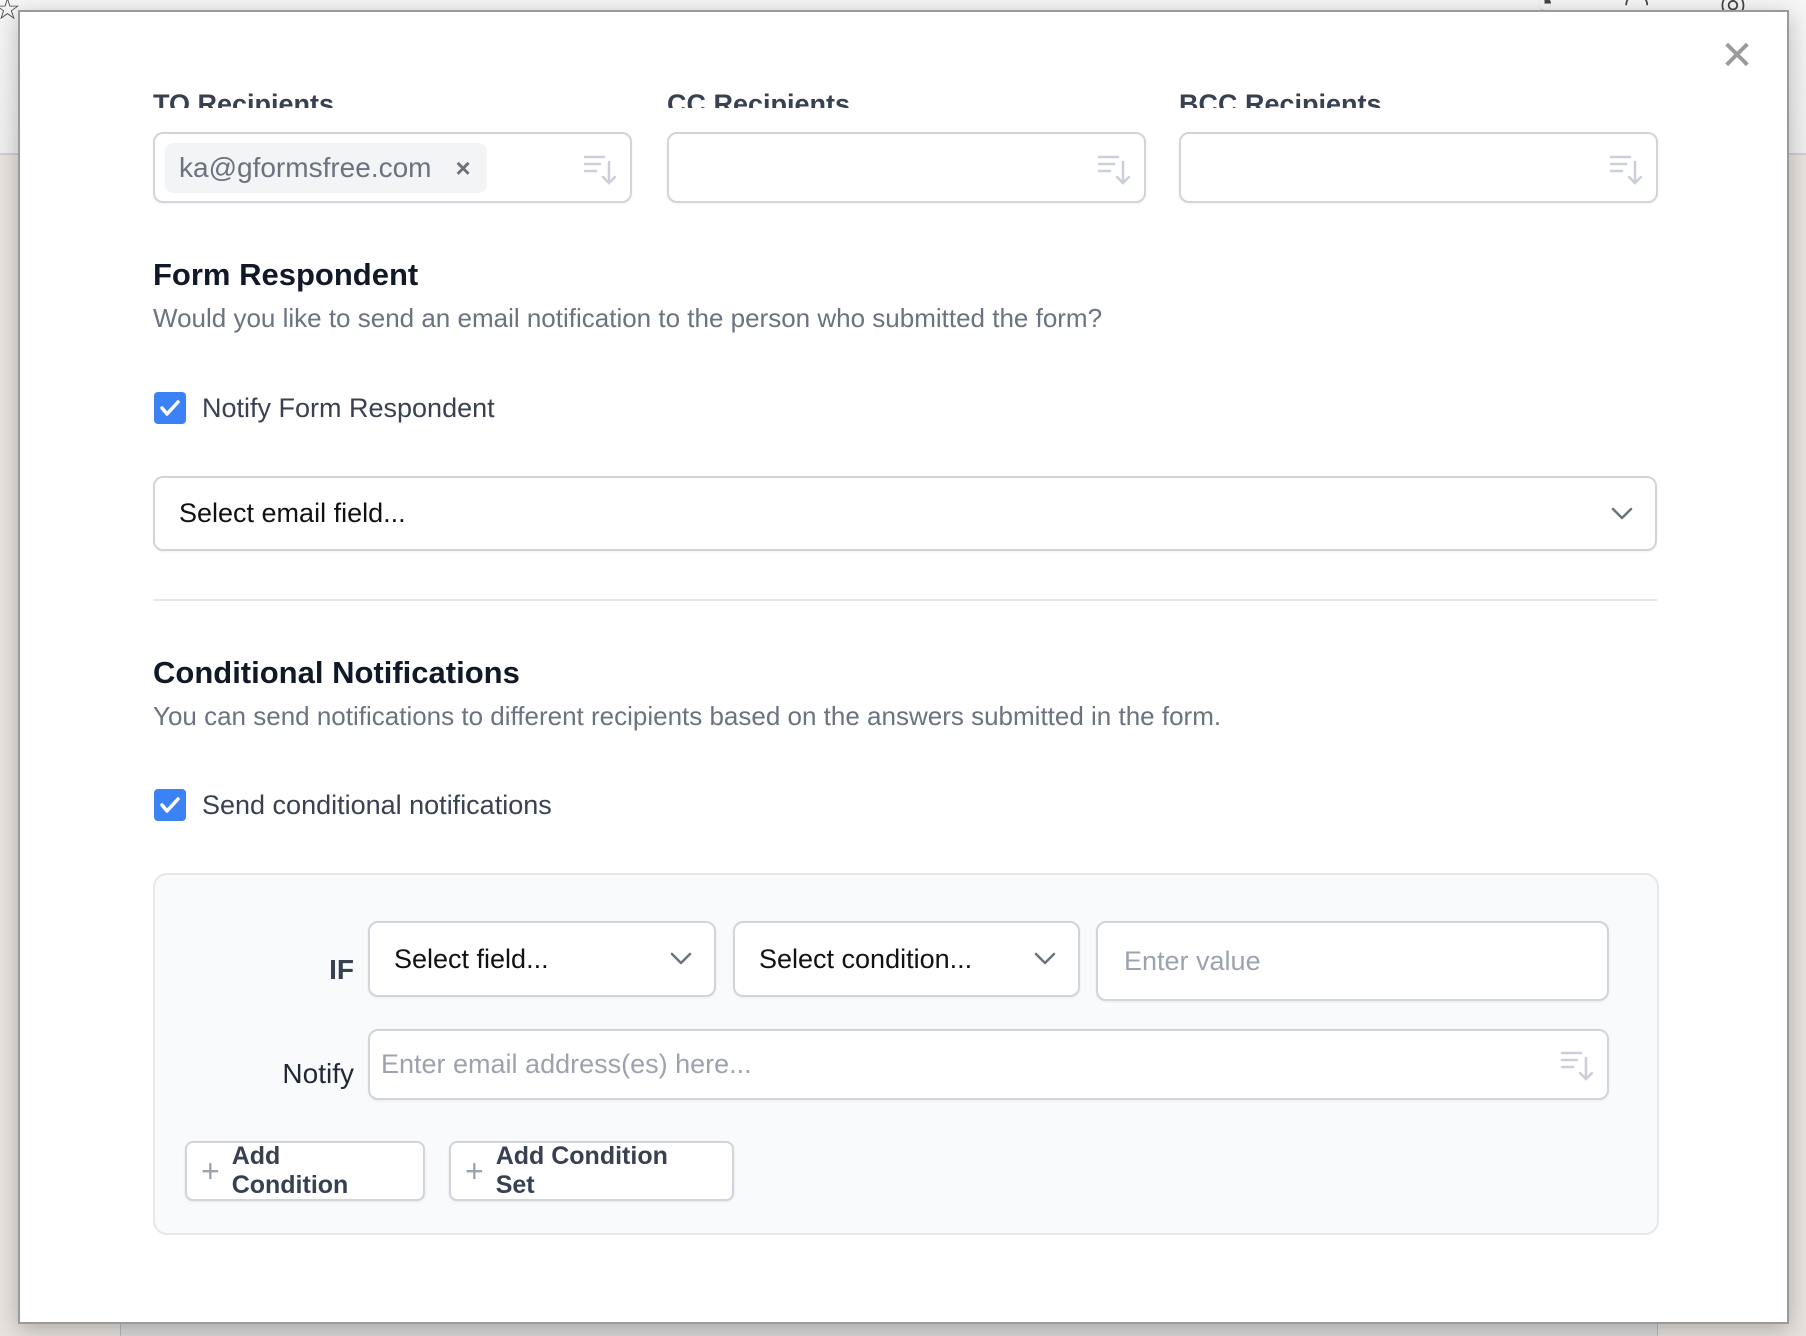 This screenshot has width=1806, height=1336. Describe the element at coordinates (1737, 56) in the screenshot. I see `close-icon: ✕` at that location.